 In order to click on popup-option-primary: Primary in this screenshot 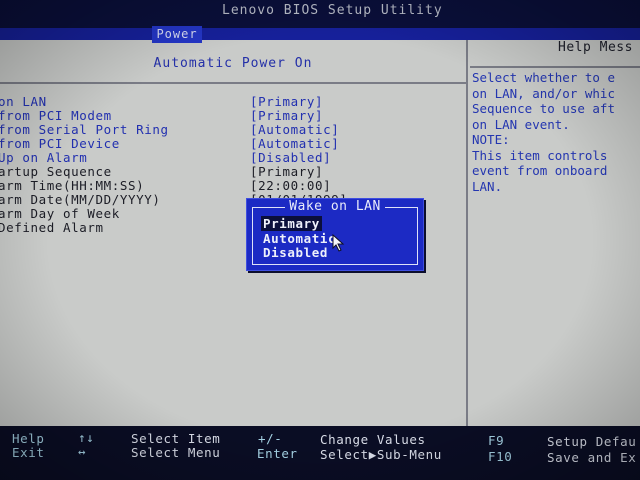, I will do `click(291, 223)`.